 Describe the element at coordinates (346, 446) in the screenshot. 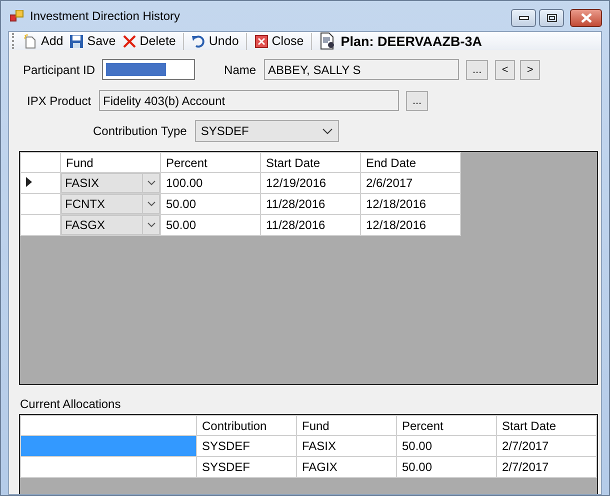

I see `table-cell: FASIX` at that location.